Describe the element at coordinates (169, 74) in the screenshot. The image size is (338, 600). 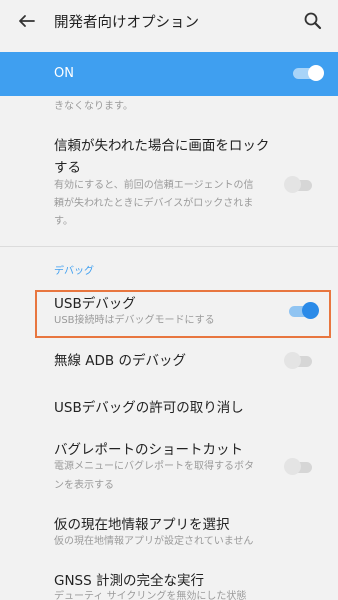
I see `developer-options-master-switch: ON` at that location.